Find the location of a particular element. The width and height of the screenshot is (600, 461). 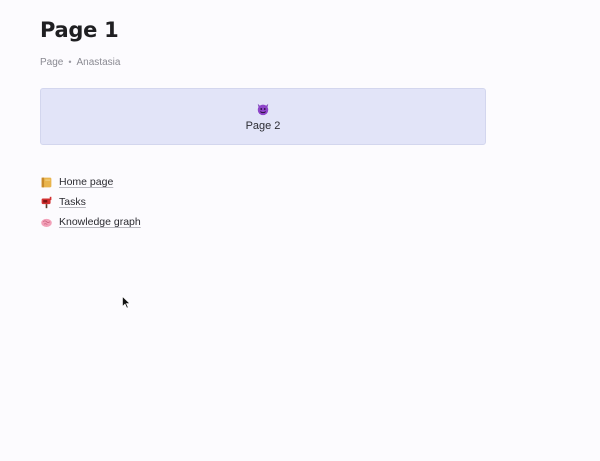

tasks-link: Tasks is located at coordinates (72, 202).